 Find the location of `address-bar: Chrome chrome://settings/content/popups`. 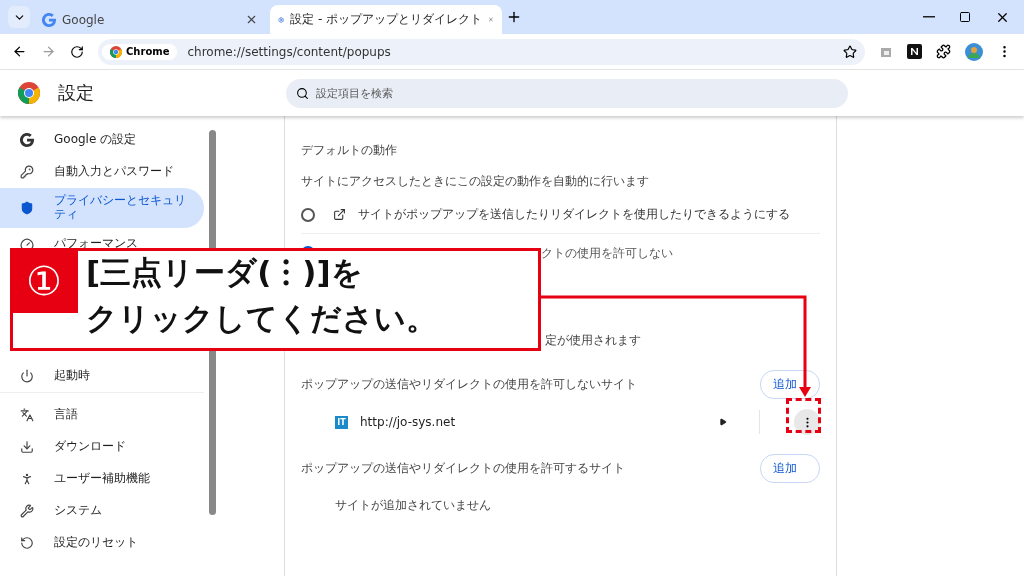

address-bar: Chrome chrome://settings/content/popups is located at coordinates (481, 51).